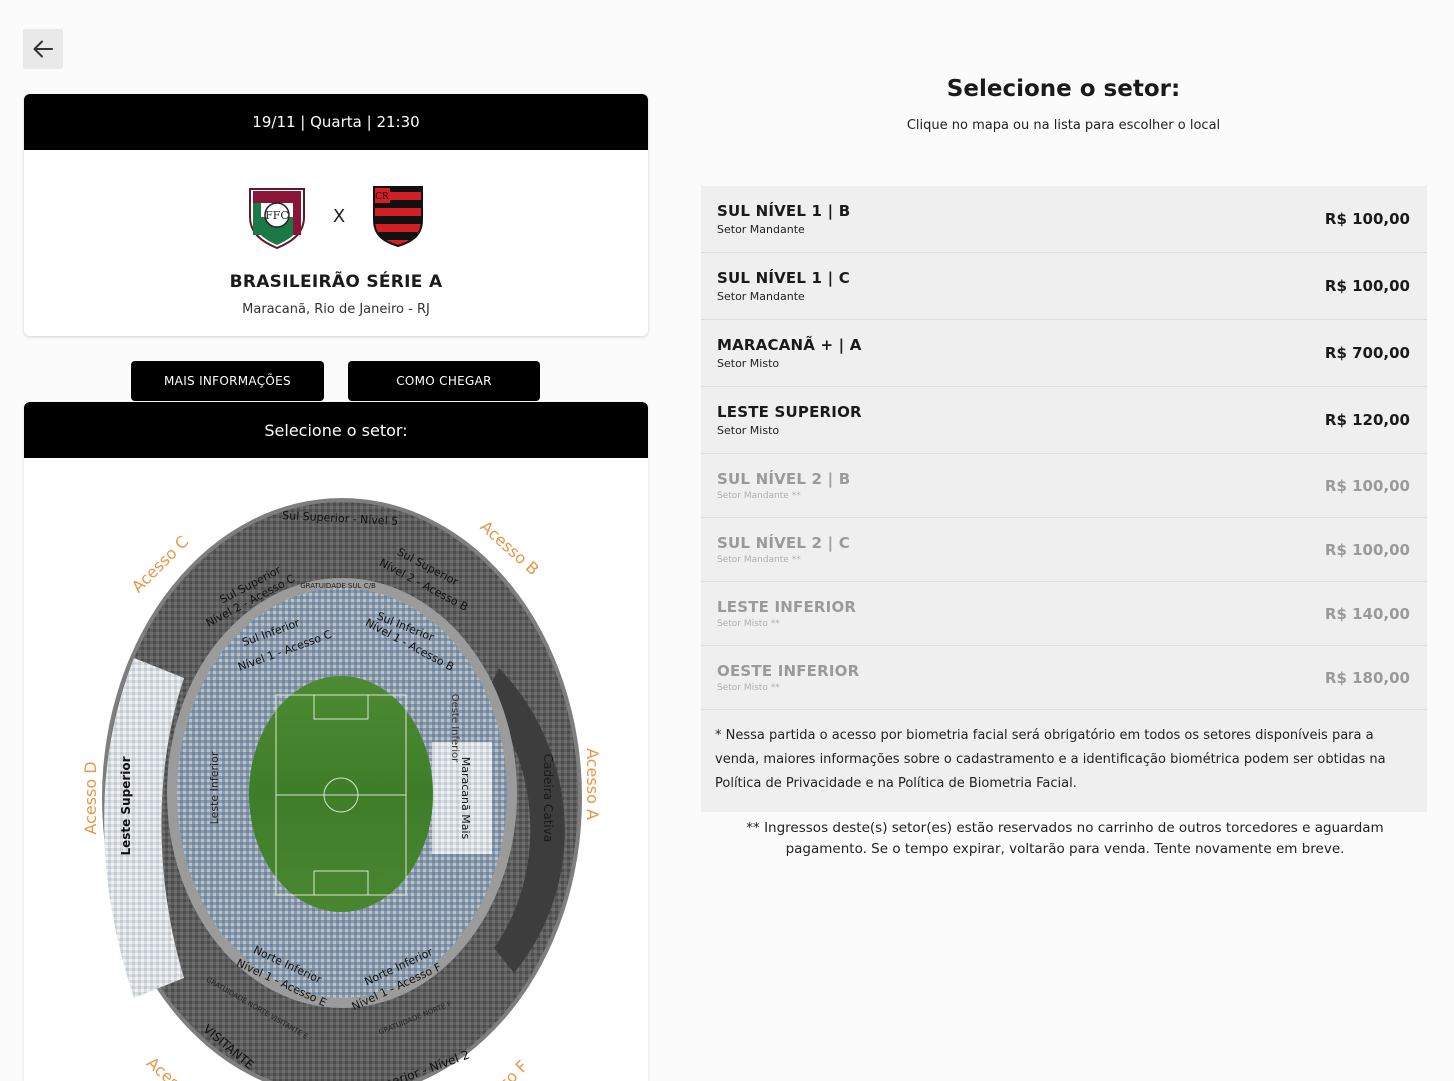 This screenshot has width=1454, height=1081. I want to click on sector-row: SUL NÍVEL 1 | C Setor Mandante R$ 100,00, so click(1064, 286).